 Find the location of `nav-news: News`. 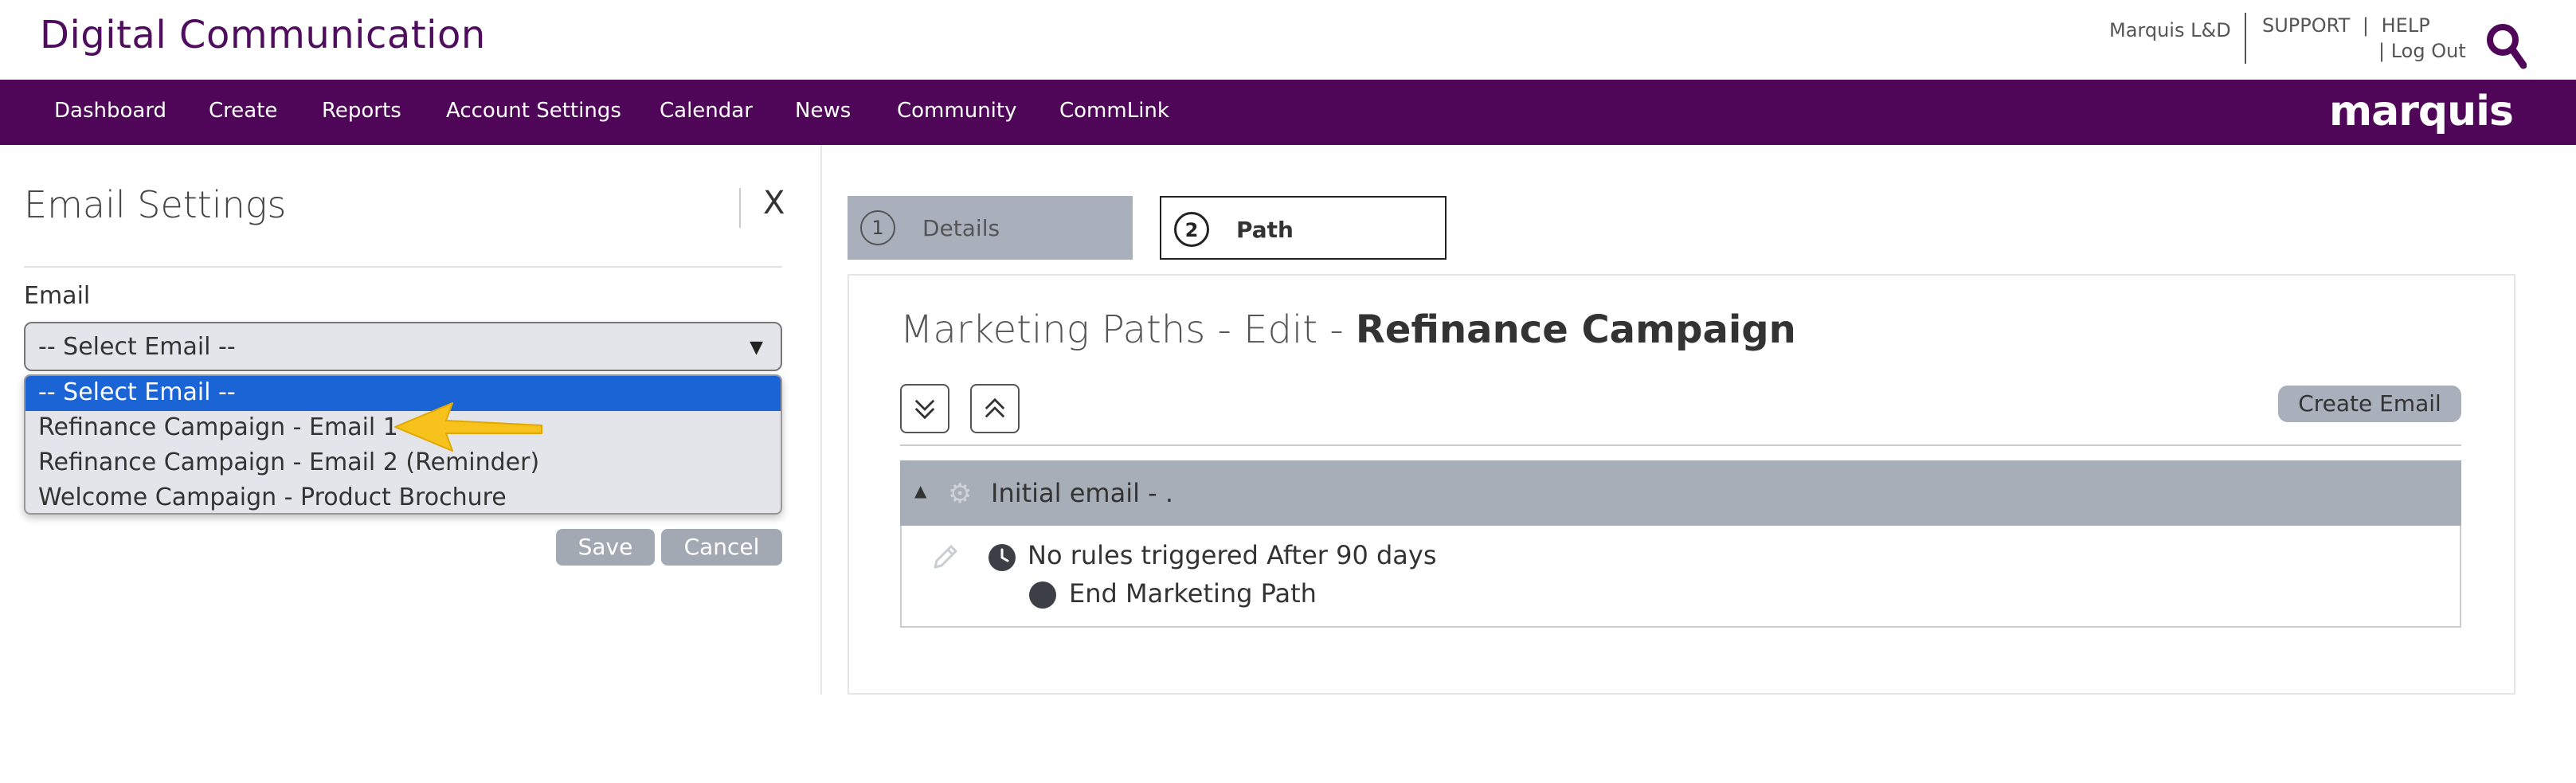

nav-news: News is located at coordinates (823, 111).